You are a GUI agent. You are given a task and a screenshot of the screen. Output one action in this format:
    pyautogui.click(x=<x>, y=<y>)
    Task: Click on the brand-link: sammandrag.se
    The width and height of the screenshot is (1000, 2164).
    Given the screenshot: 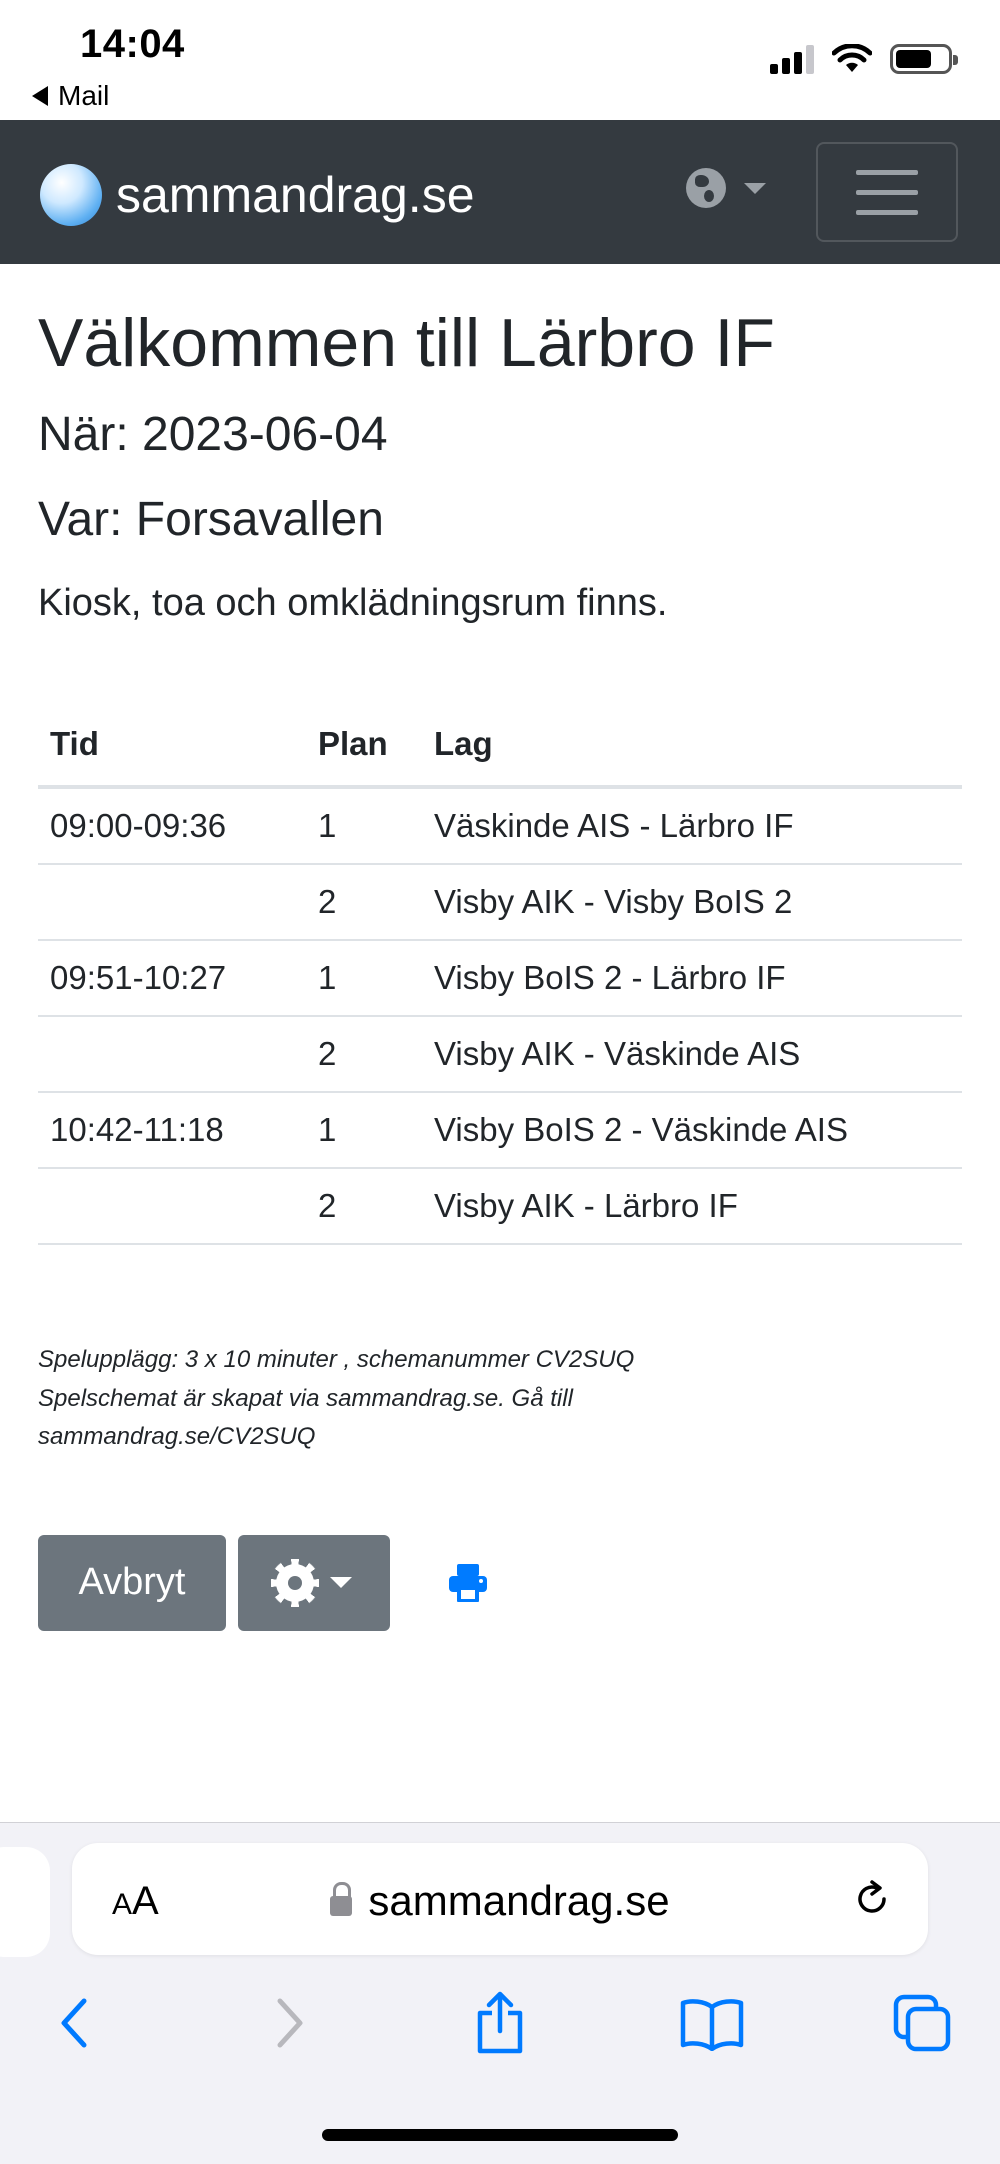 What is the action you would take?
    pyautogui.click(x=257, y=195)
    